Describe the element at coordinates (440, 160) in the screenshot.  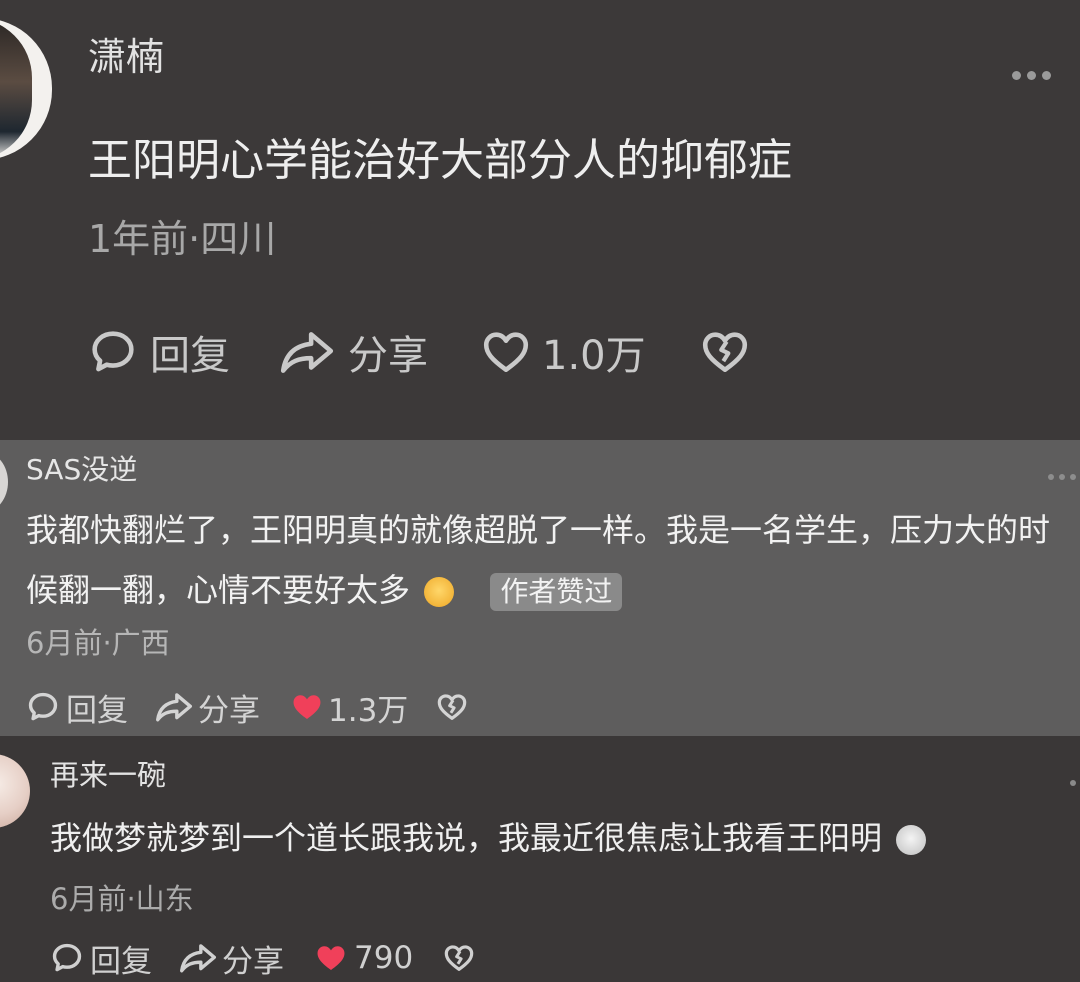
I see `post-content: 王阳明心学能治好大部分人的抑郁症` at that location.